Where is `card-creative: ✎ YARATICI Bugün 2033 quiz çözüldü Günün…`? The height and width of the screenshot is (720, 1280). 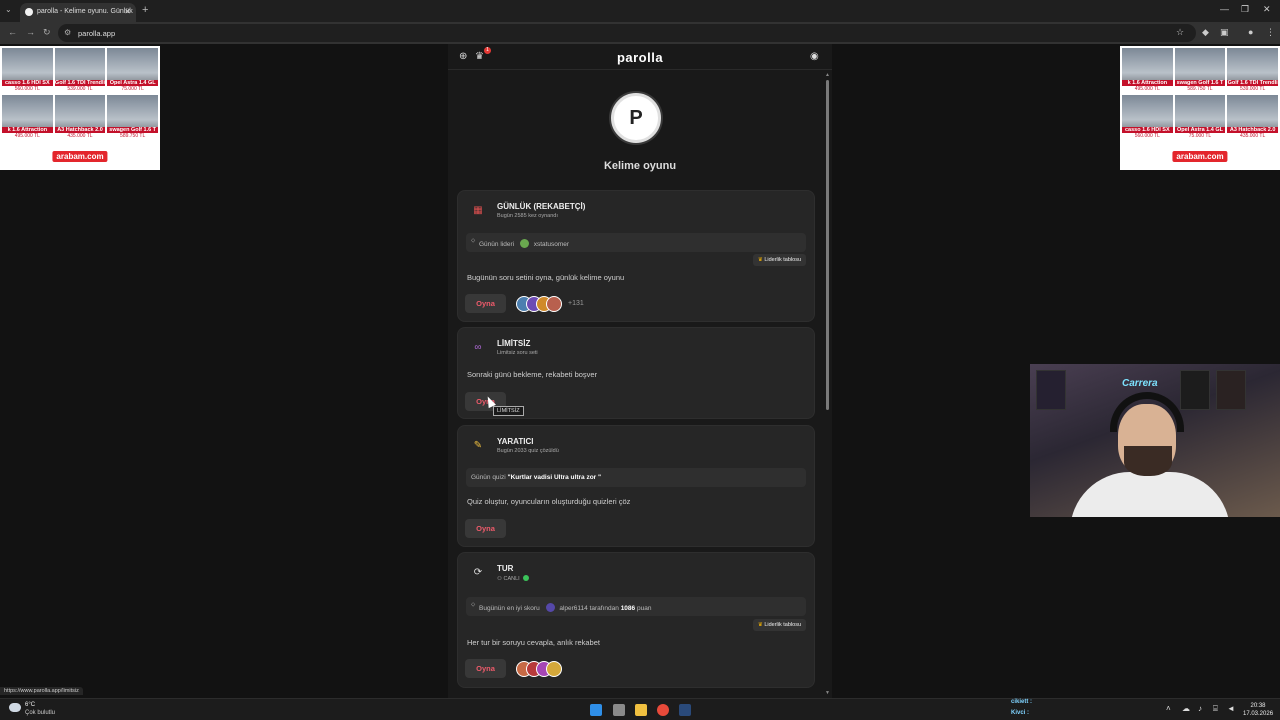
card-creative: ✎ YARATICI Bugün 2033 quiz çözüldü Günün… is located at coordinates (636, 486).